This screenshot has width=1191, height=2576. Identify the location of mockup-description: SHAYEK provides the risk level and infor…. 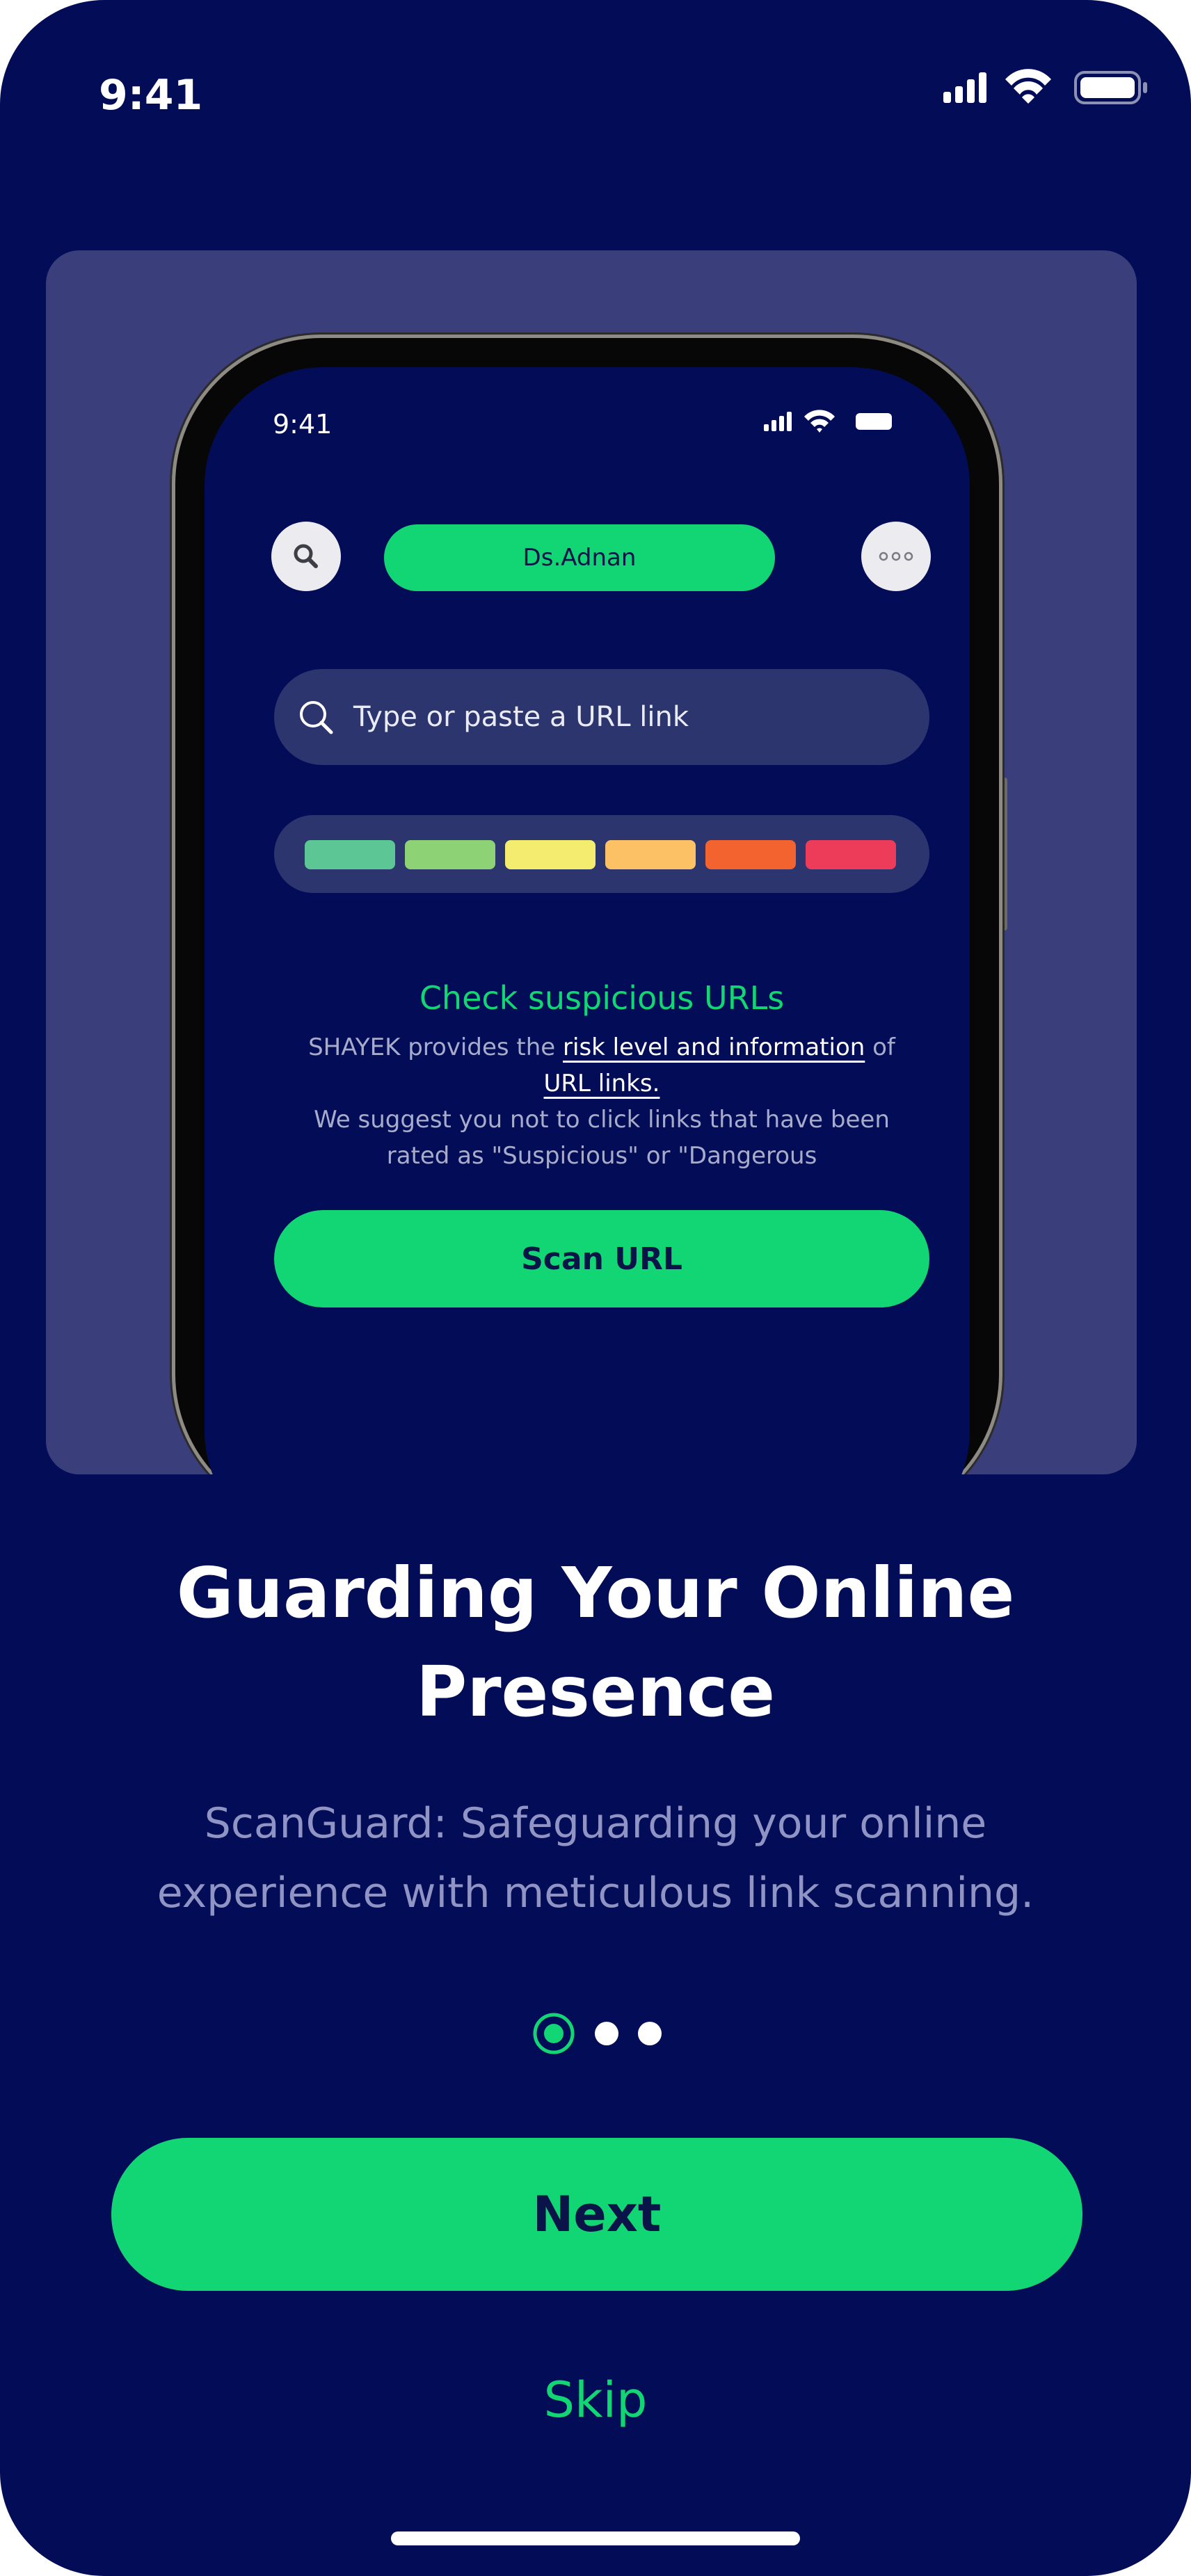
(601, 1101).